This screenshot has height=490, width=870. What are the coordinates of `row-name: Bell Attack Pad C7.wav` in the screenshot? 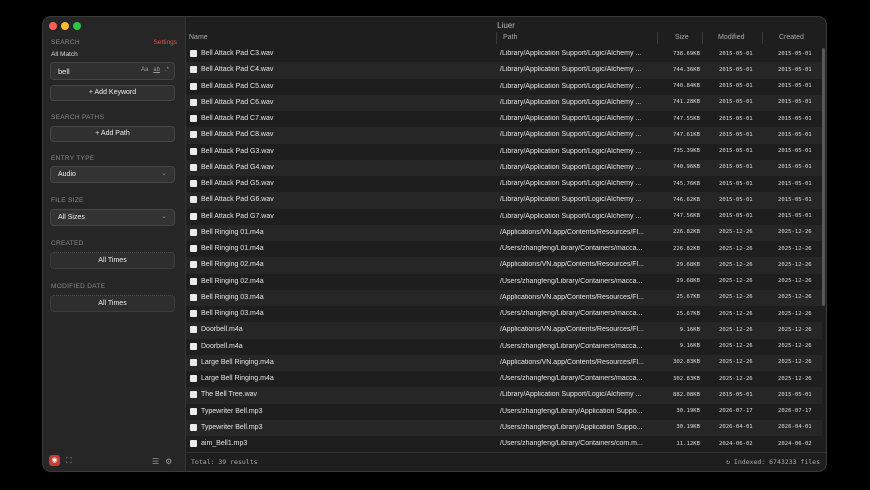 It's located at (237, 118).